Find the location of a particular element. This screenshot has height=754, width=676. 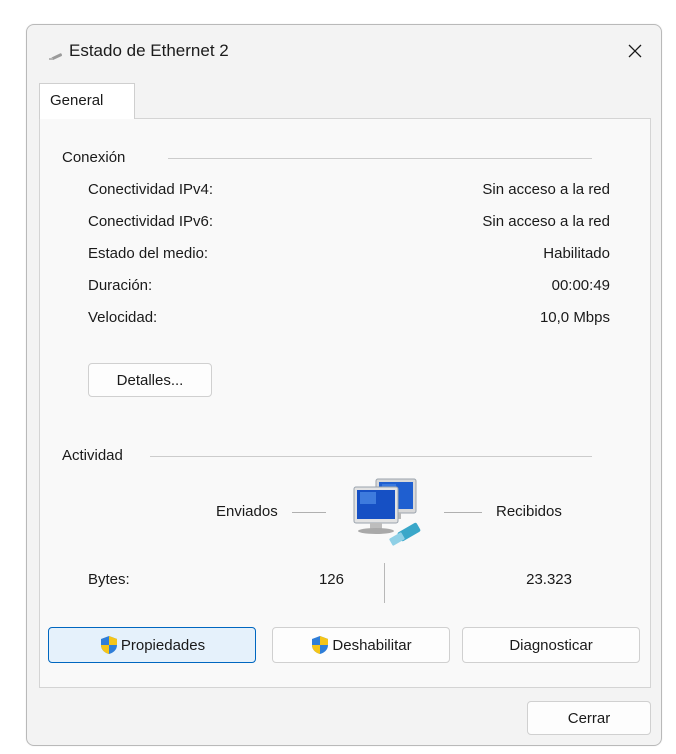

connection-divider is located at coordinates (380, 158).